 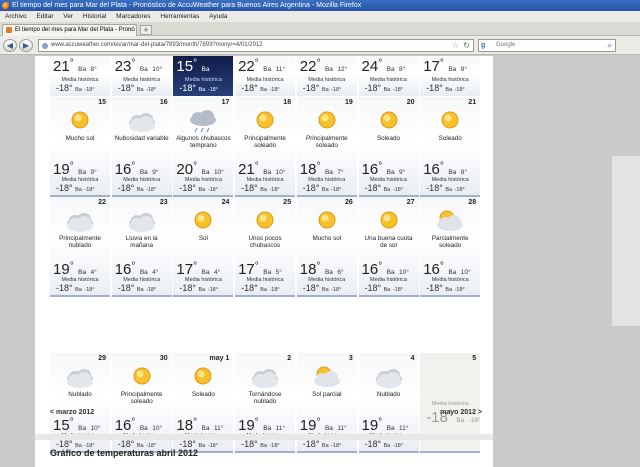 I want to click on day-cell: 17° Ba 8° Media histórica -18° Ba -18°, so click(x=451, y=76).